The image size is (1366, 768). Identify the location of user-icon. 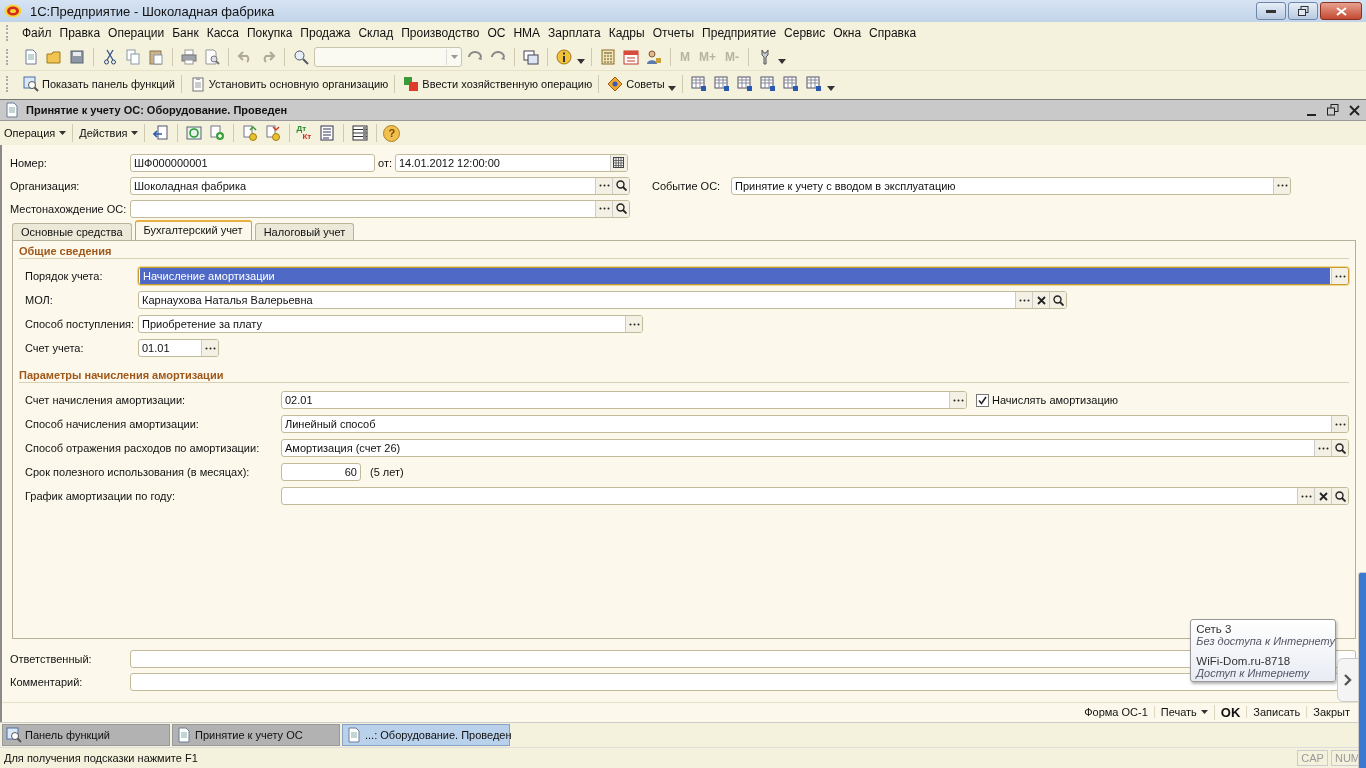
(654, 57).